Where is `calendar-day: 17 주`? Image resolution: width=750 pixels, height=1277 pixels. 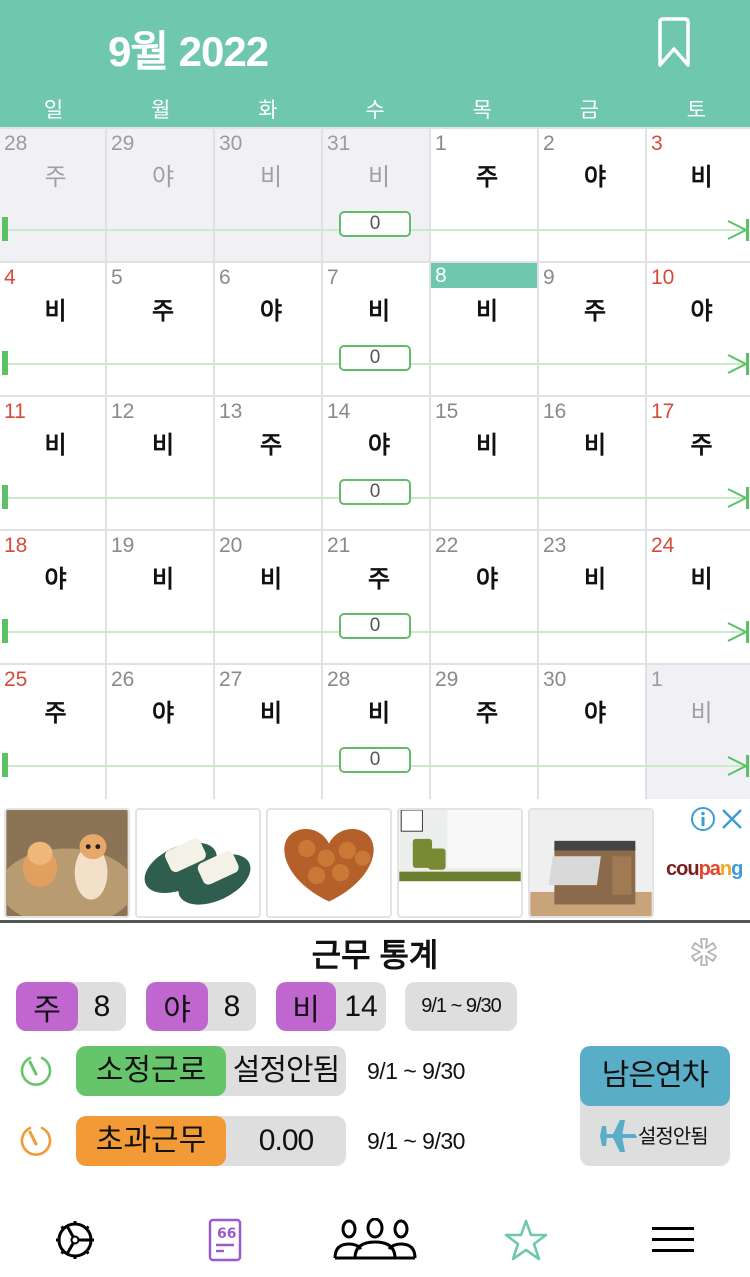
calendar-day: 17 주 is located at coordinates (698, 464).